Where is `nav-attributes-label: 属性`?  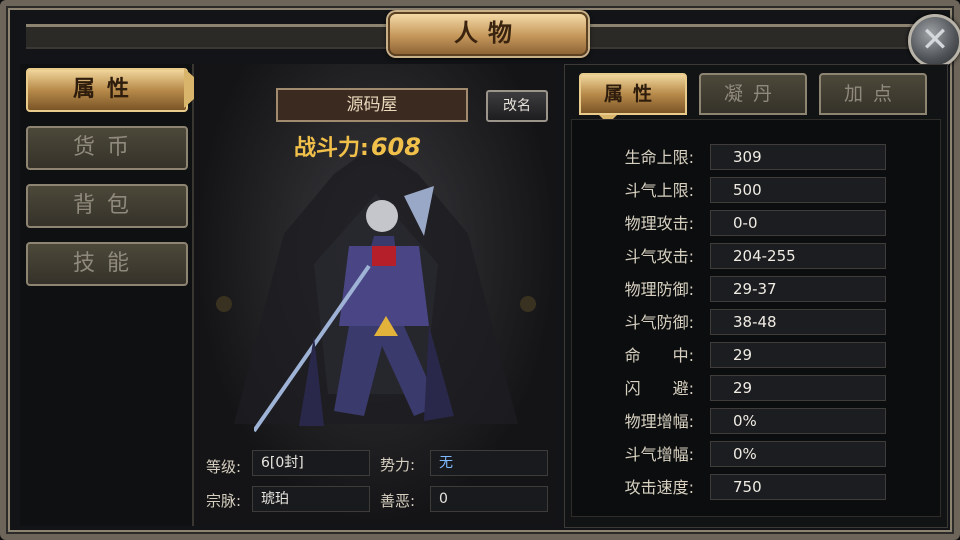
nav-attributes-label: 属性 is located at coordinates (106, 89).